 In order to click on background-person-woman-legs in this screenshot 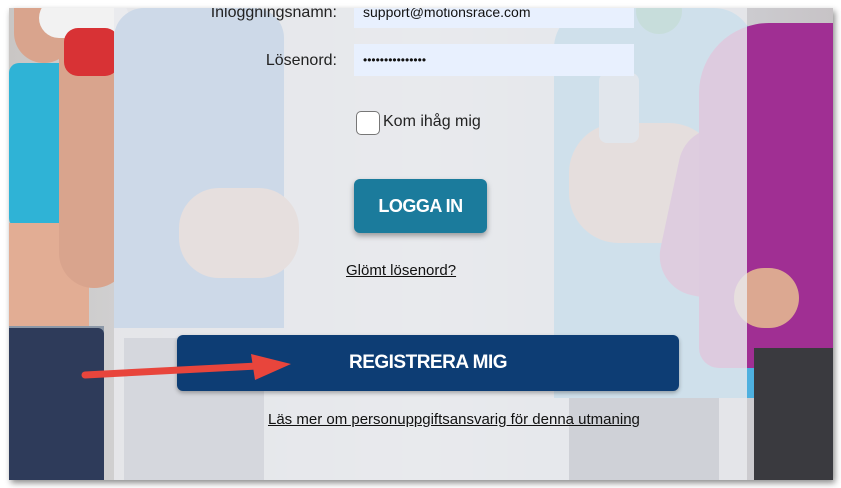, I will do `click(793, 414)`.